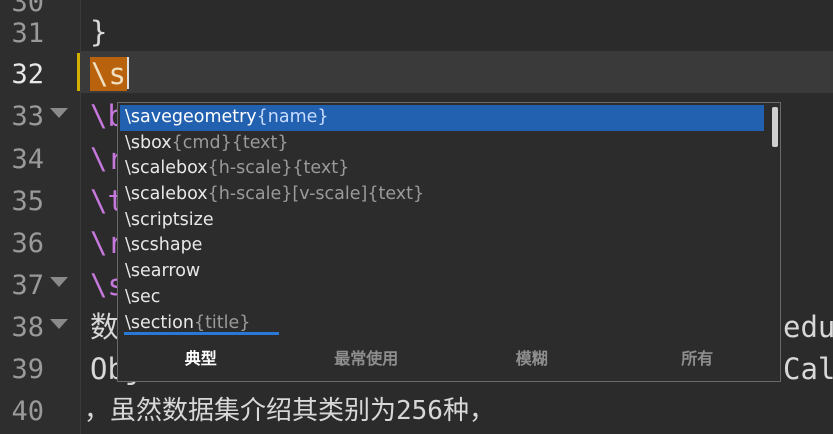 This screenshot has height=434, width=833. What do you see at coordinates (78, 72) in the screenshot?
I see `current-line-marker` at bounding box center [78, 72].